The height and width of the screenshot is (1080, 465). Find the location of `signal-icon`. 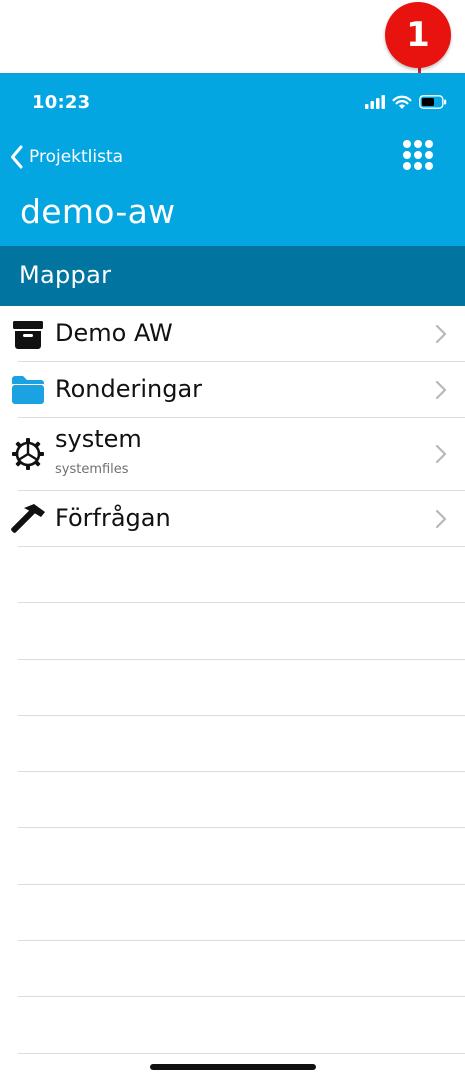

signal-icon is located at coordinates (375, 102).